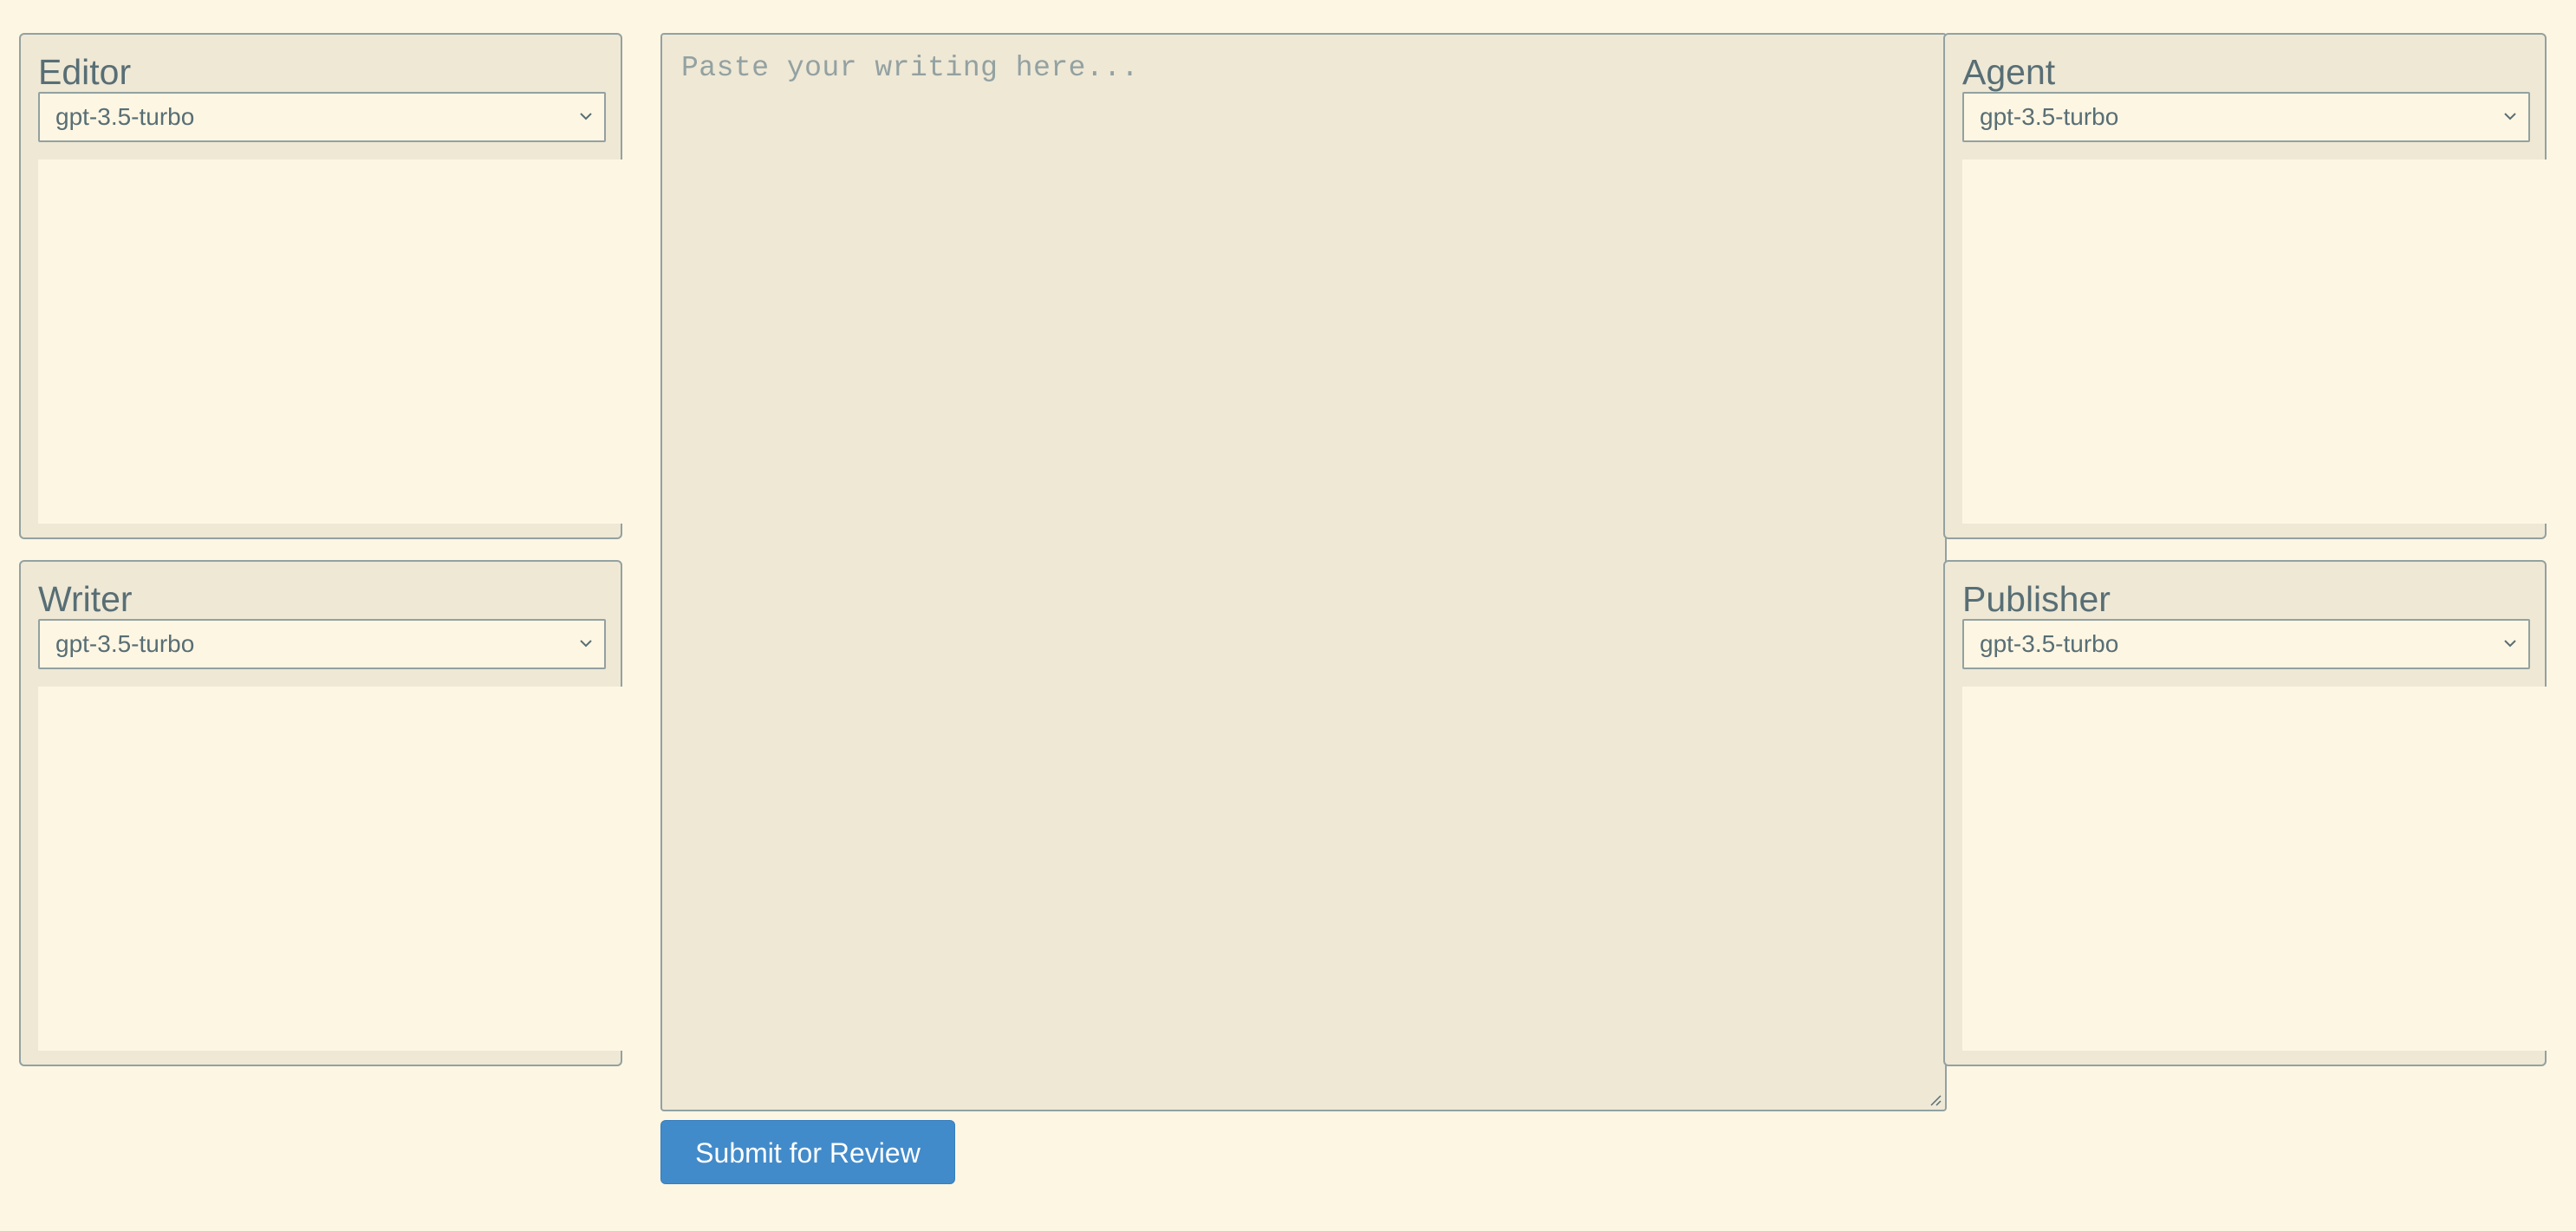 The width and height of the screenshot is (2576, 1231). Describe the element at coordinates (2049, 643) in the screenshot. I see `publisher-model-value: gpt-3.5-turbo` at that location.